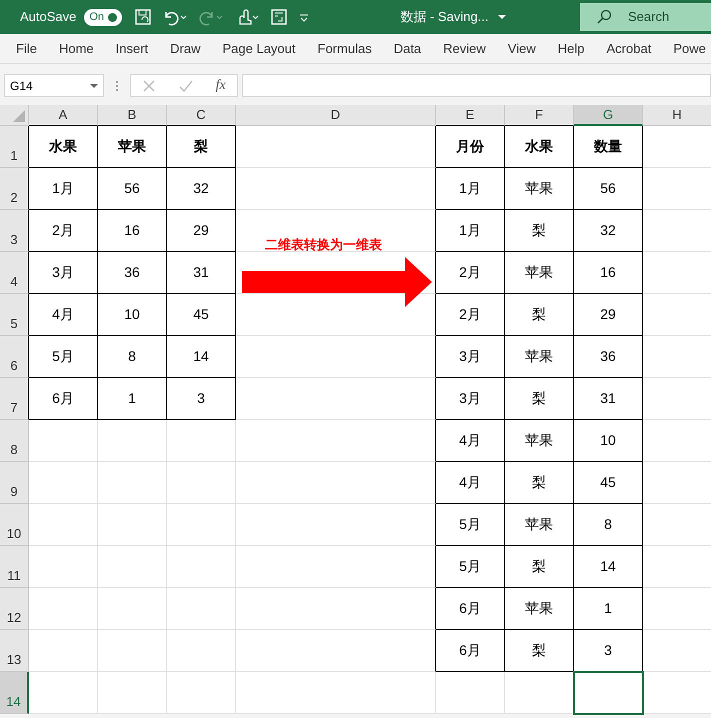  Describe the element at coordinates (103, 17) in the screenshot. I see `autosave-toggle: On` at that location.